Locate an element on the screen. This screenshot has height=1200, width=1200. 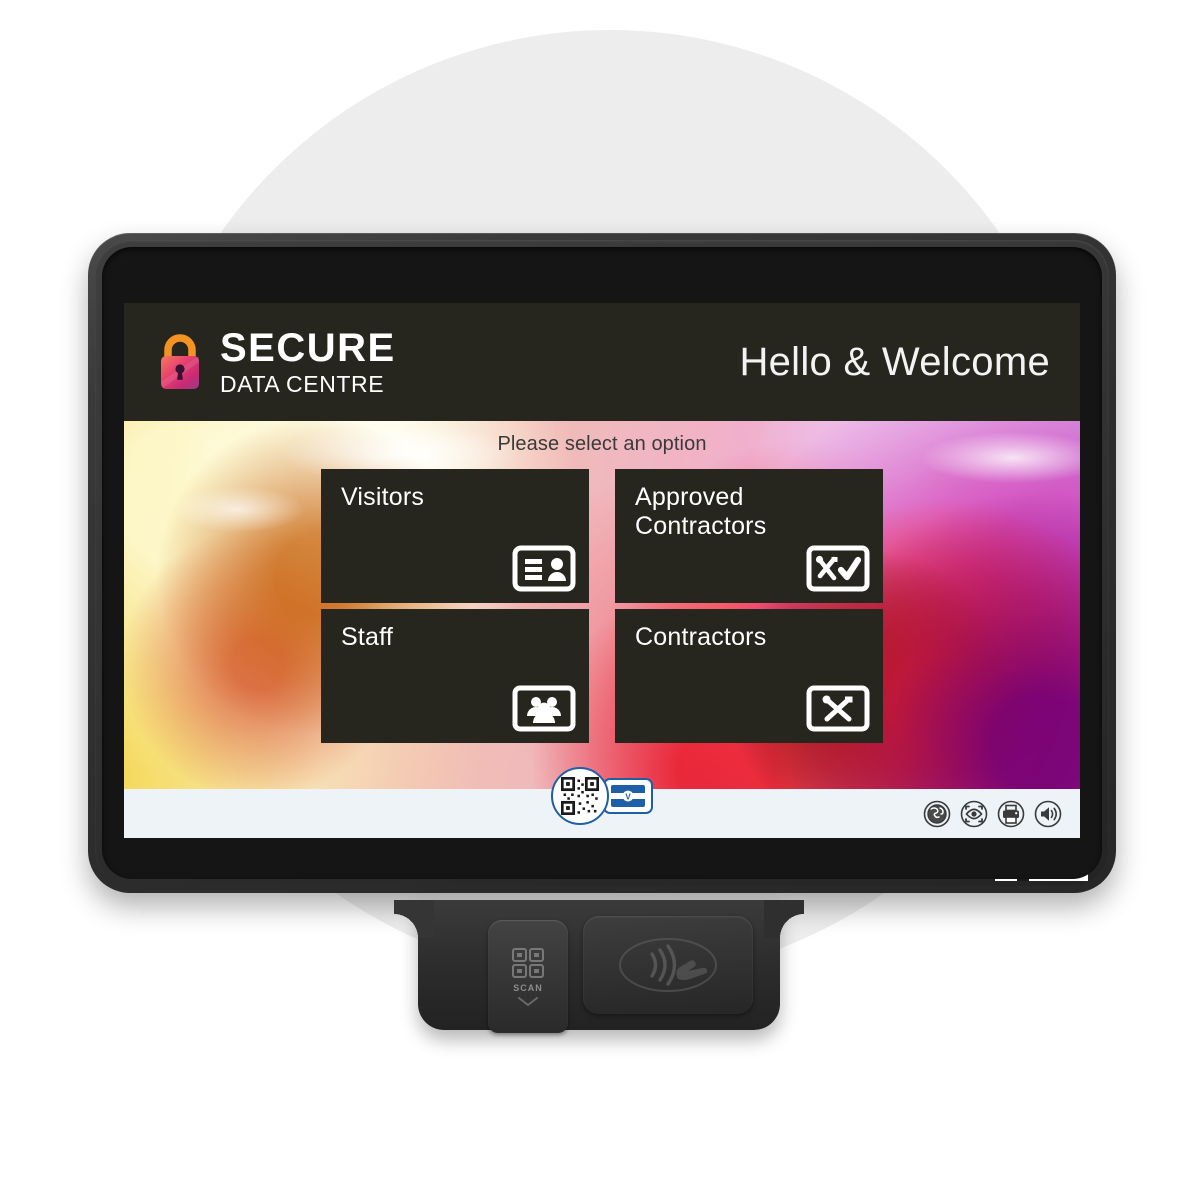
screen-header: SECURE DATA CENTRE Hello & Welcome is located at coordinates (602, 362).